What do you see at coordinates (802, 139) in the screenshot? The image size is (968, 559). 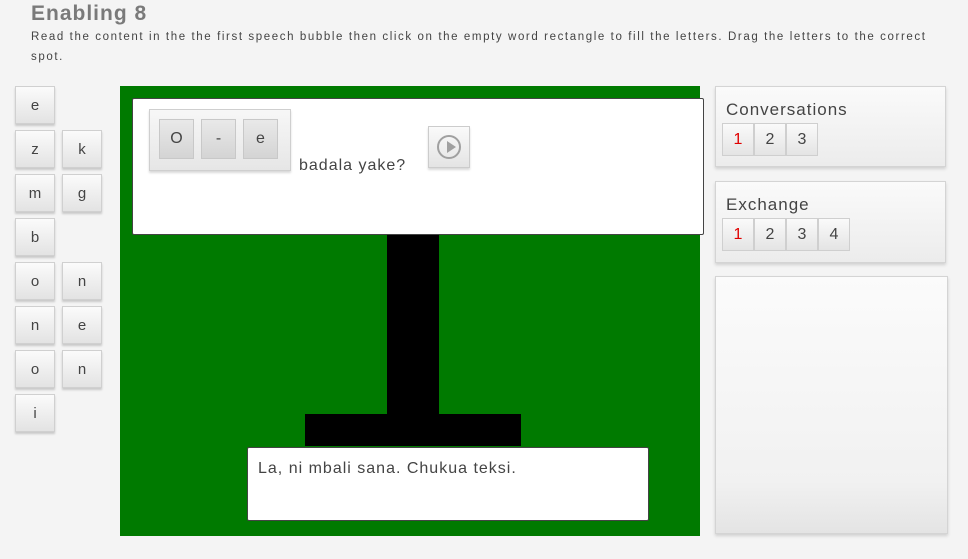 I see `conversation-button-3: 3` at bounding box center [802, 139].